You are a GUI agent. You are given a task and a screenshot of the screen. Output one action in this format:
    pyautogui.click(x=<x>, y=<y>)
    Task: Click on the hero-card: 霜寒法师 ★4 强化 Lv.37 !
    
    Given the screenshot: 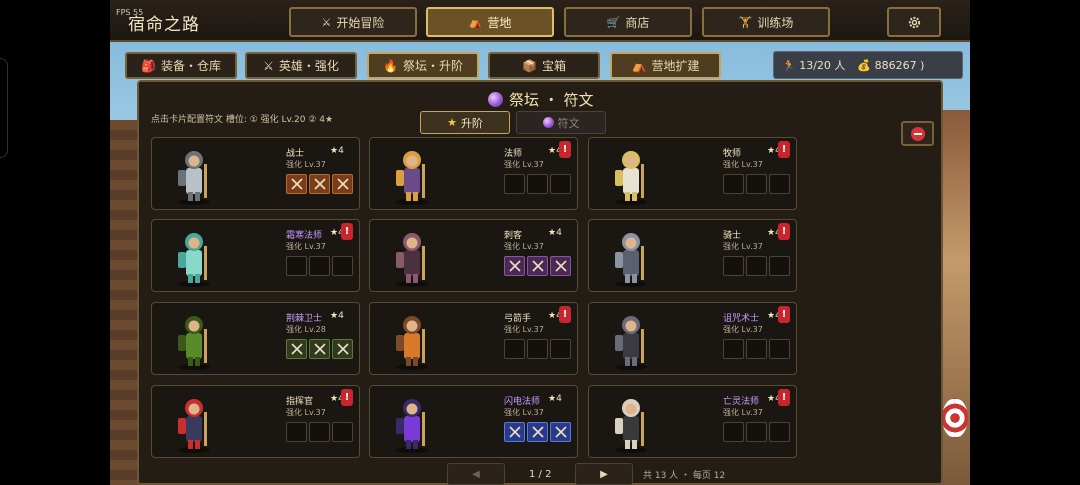 What is the action you would take?
    pyautogui.click(x=255, y=255)
    